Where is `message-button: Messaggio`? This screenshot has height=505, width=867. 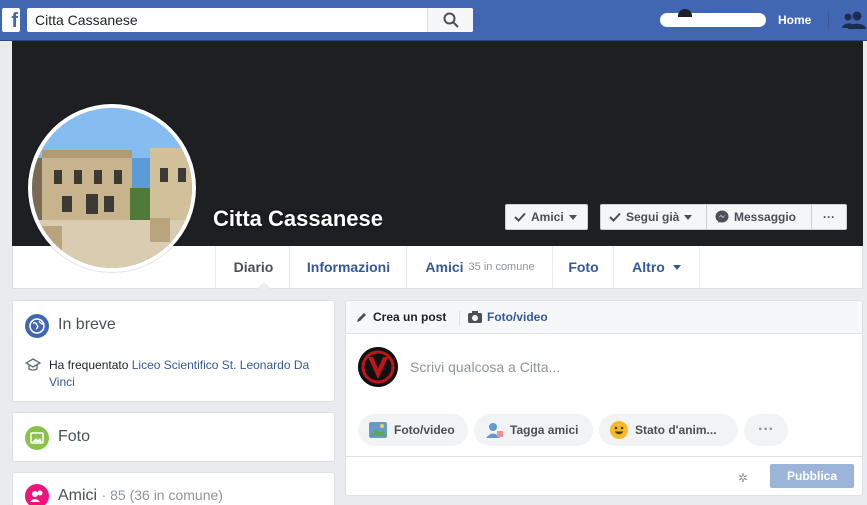 message-button: Messaggio is located at coordinates (759, 217).